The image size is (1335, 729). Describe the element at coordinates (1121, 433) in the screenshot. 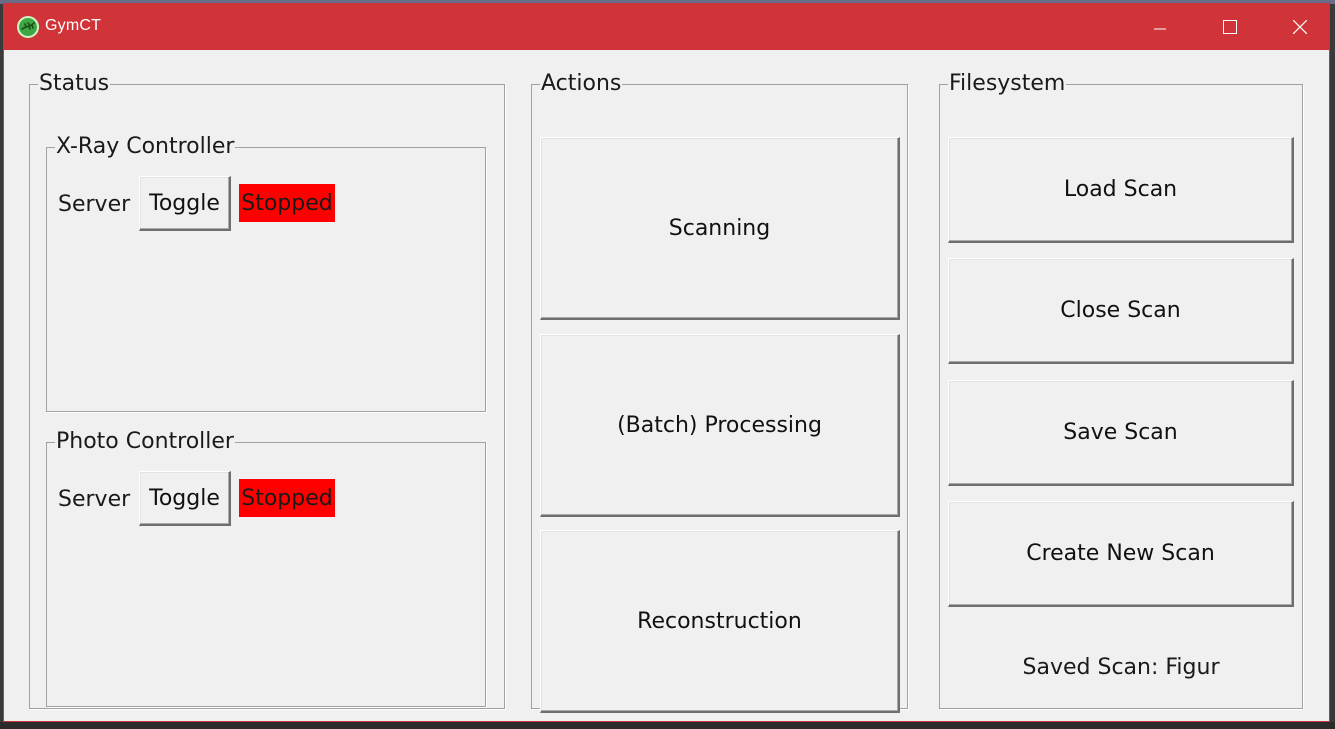

I see `save-scan-button: Save Scan` at that location.